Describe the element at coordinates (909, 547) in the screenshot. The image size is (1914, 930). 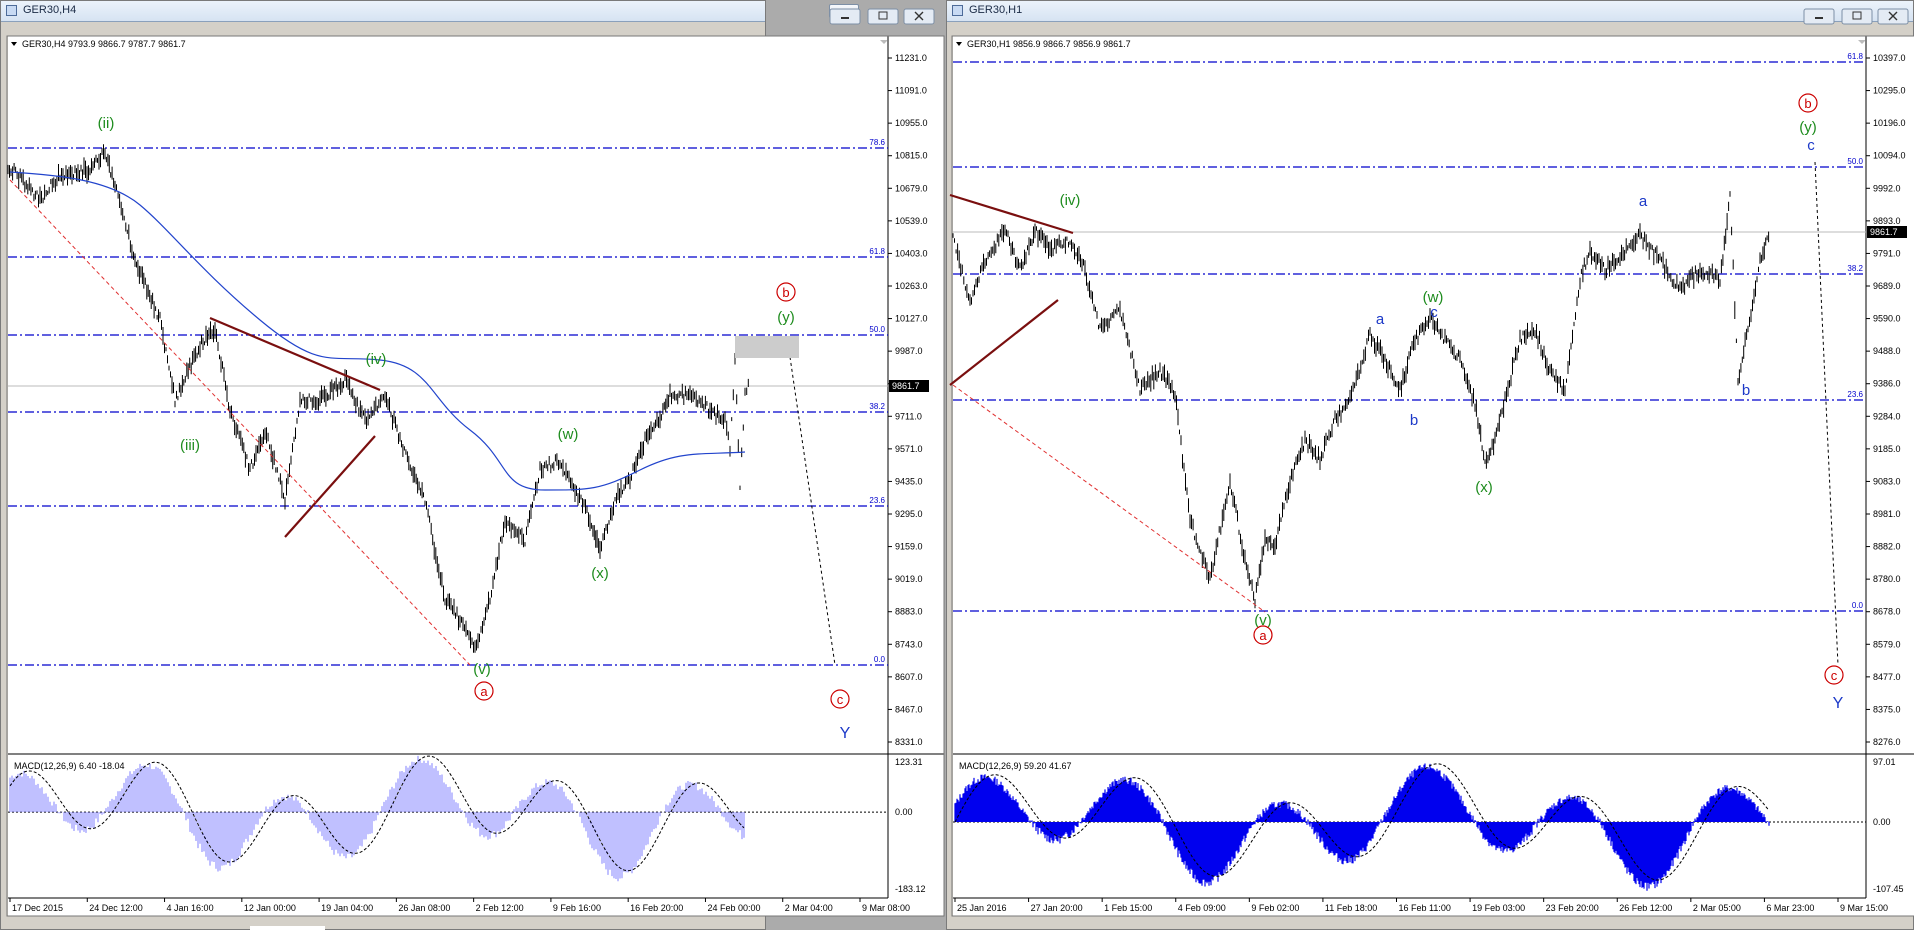
I see `price-tick-label: 9159.0` at that location.